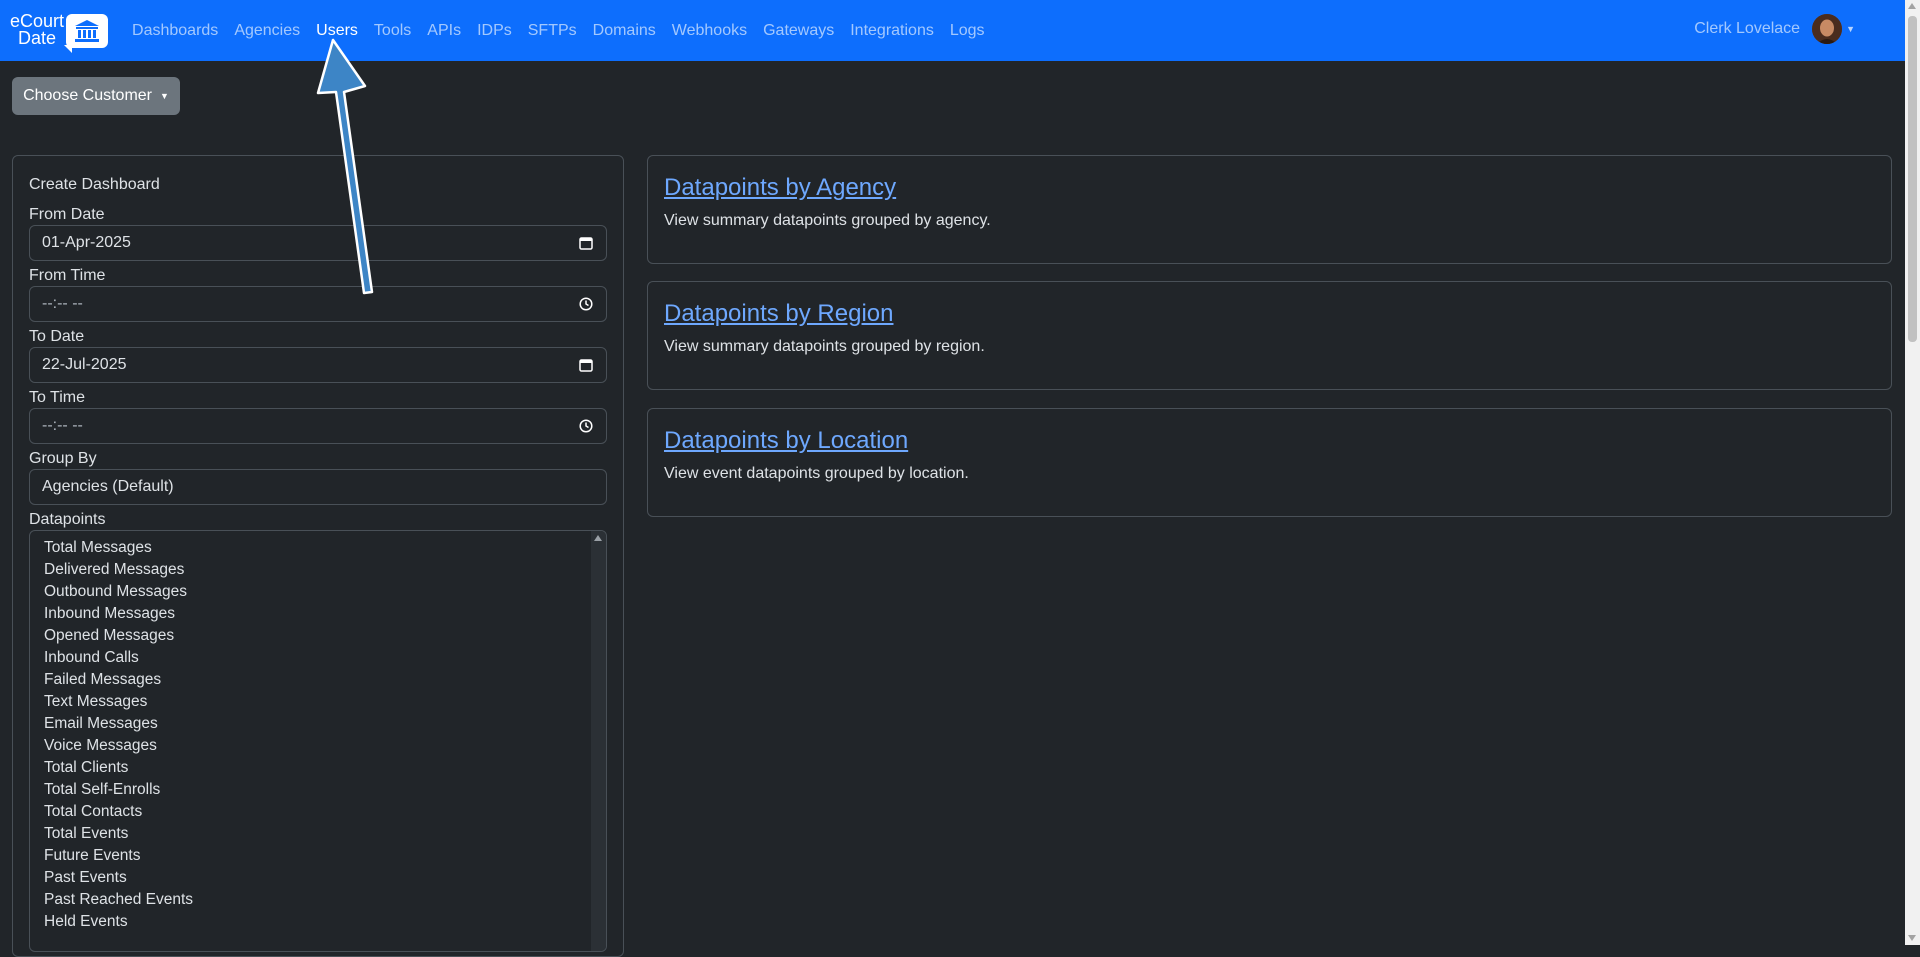 The height and width of the screenshot is (957, 1920). I want to click on list-item: Held Events, so click(118, 922).